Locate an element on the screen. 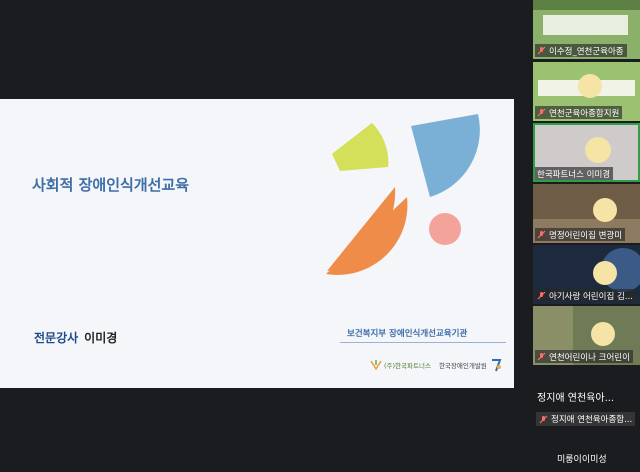 The width and height of the screenshot is (640, 472). self-view-label: 미룽이이미성 is located at coordinates (582, 458).